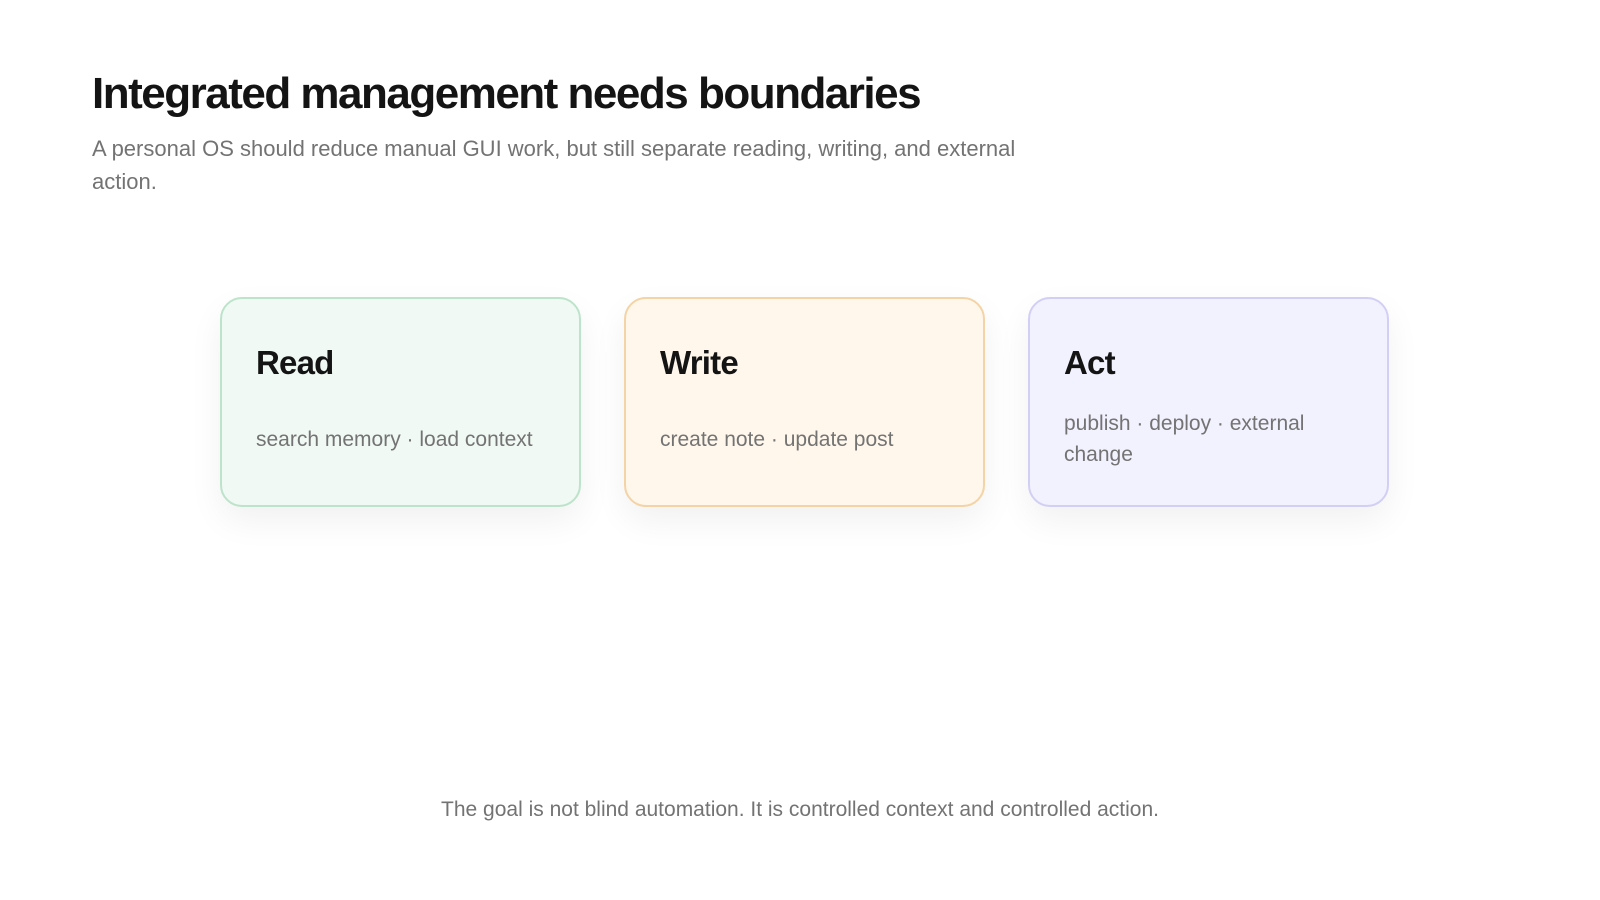 This screenshot has height=900, width=1600. I want to click on page-title: Integrated management needs boundaries, so click(507, 93).